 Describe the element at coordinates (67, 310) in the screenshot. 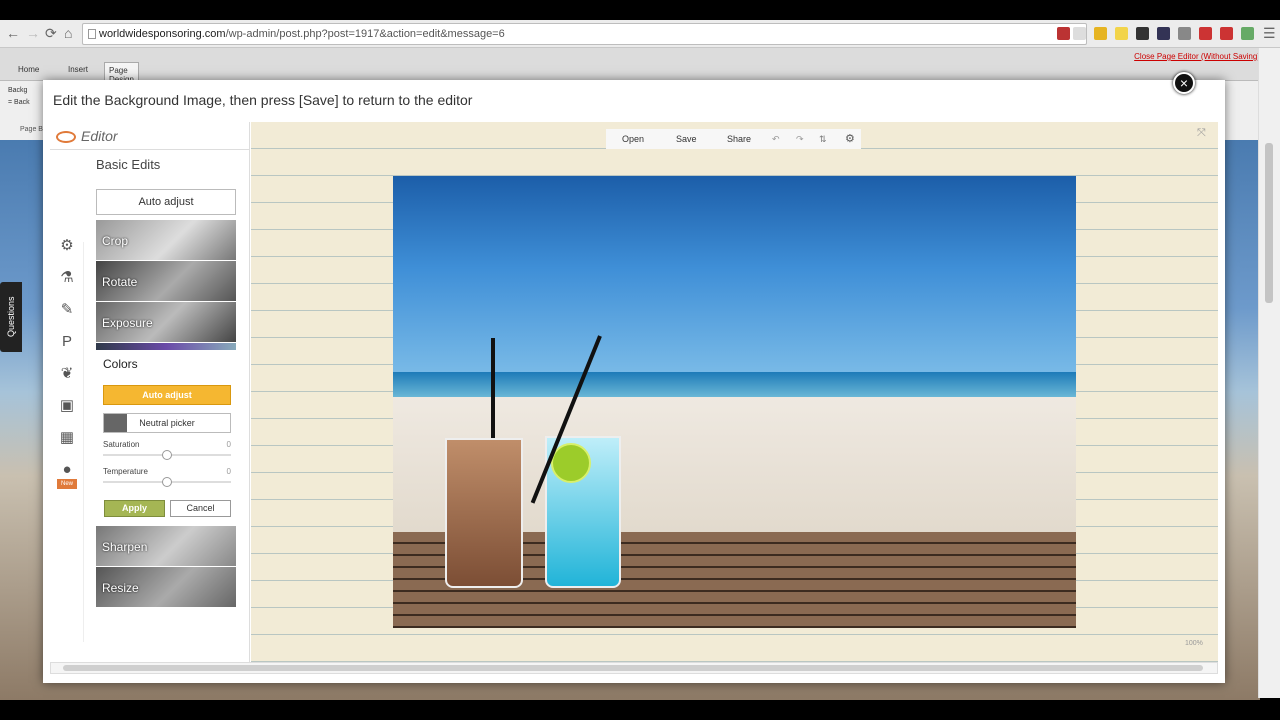

I see `touchup-brush-icon: ✎` at that location.